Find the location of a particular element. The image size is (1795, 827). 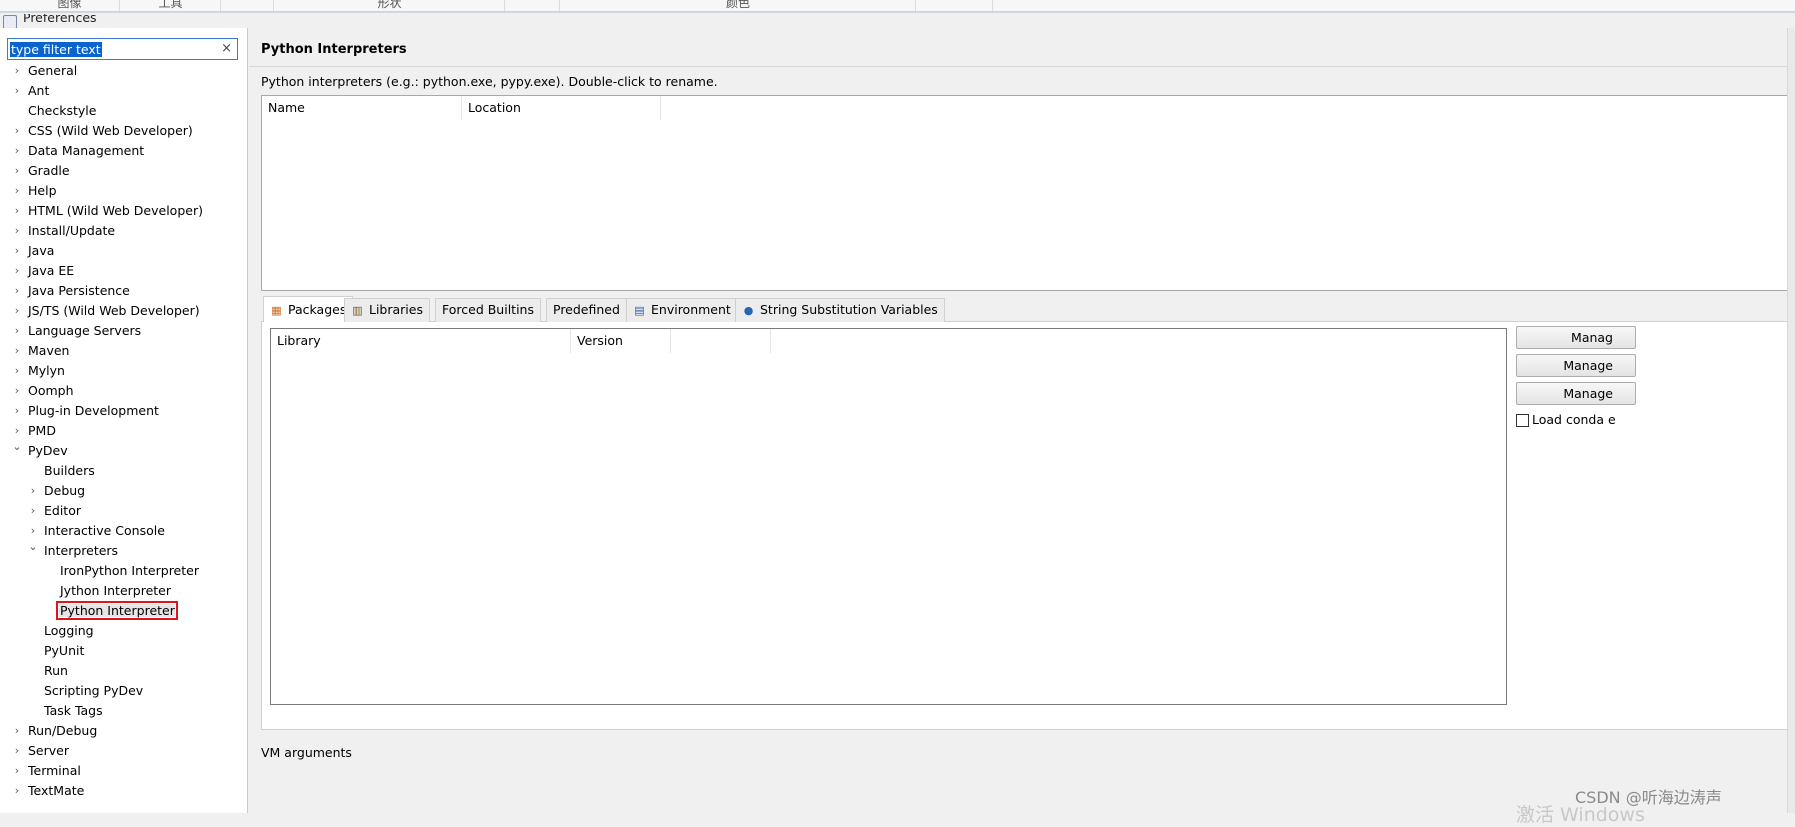

tree-item: › Java Persistence is located at coordinates (123, 291).